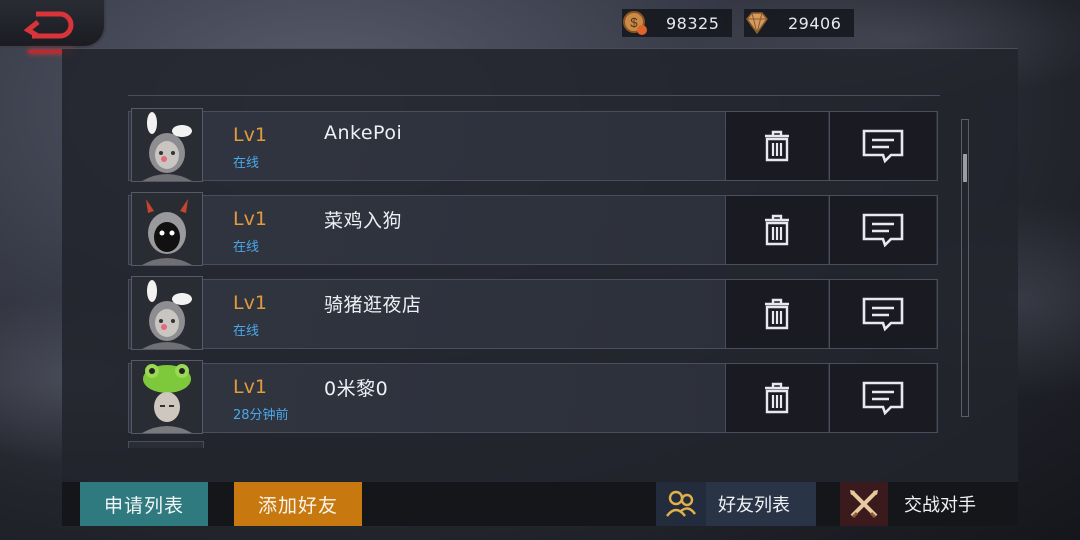 Image resolution: width=1080 pixels, height=540 pixels. I want to click on friend-status: 28分钟前, so click(261, 415).